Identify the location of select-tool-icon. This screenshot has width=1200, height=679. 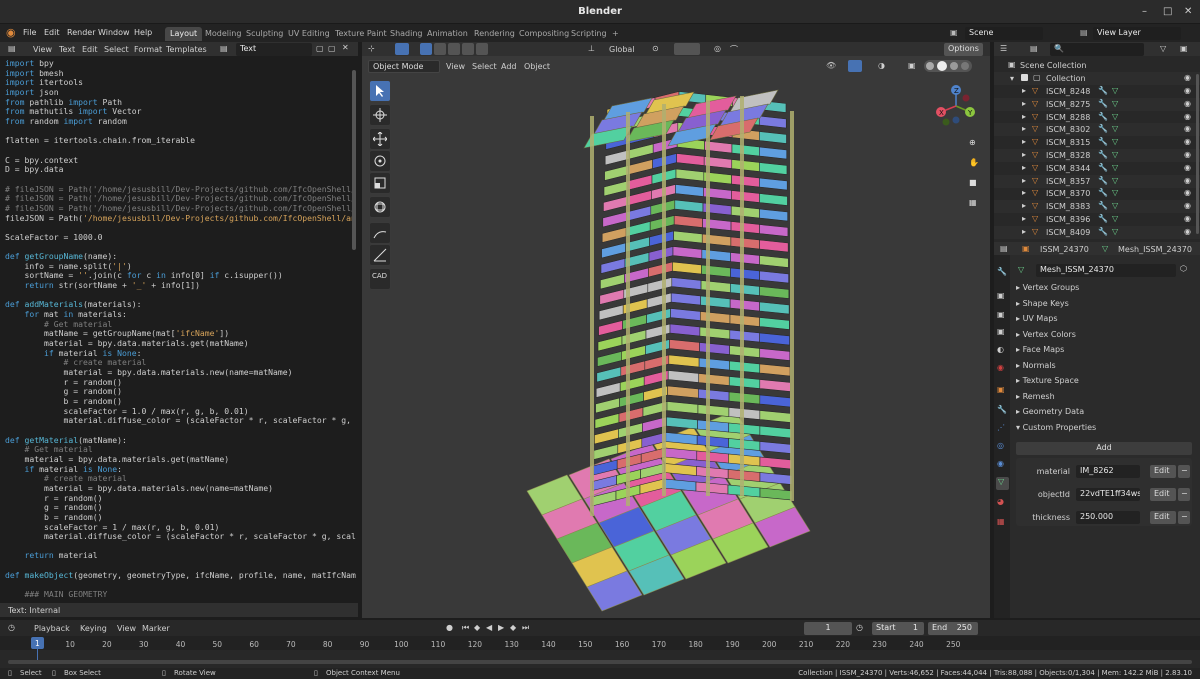
(380, 91).